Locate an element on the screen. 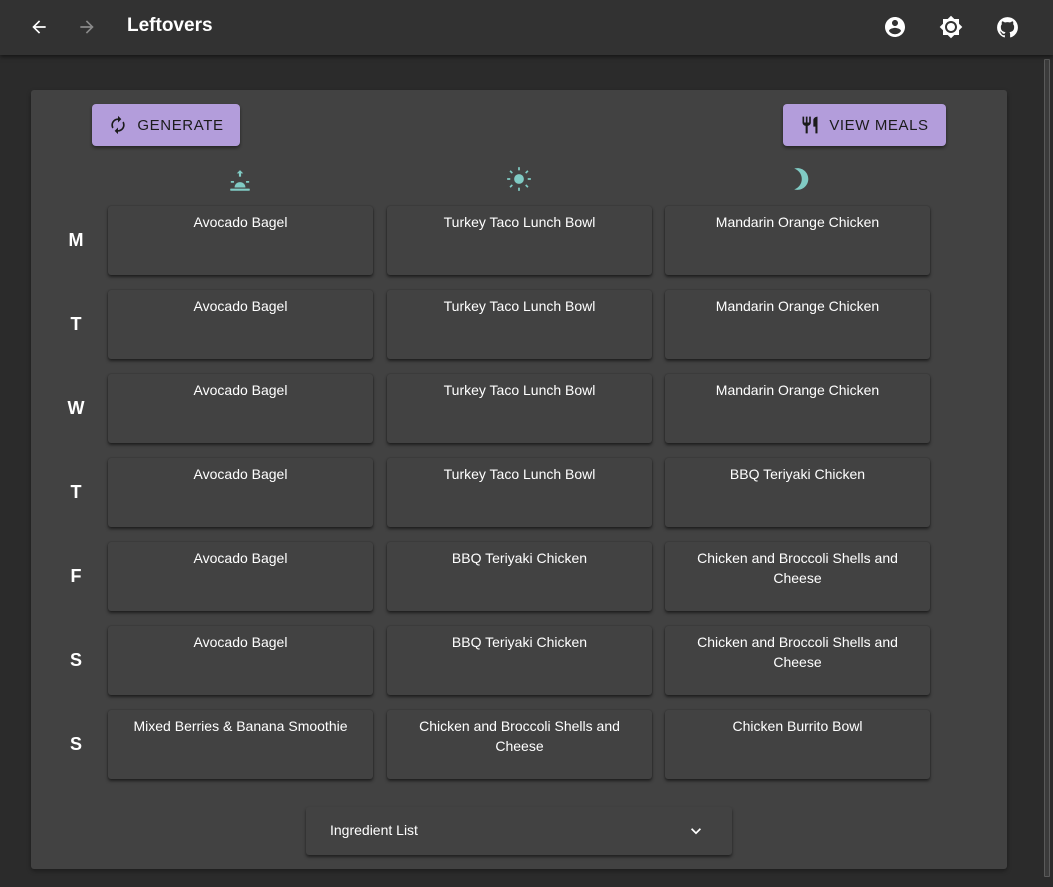 This screenshot has height=887, width=1053. meal-card-dinner: Chicken Burrito Bowl is located at coordinates (797, 744).